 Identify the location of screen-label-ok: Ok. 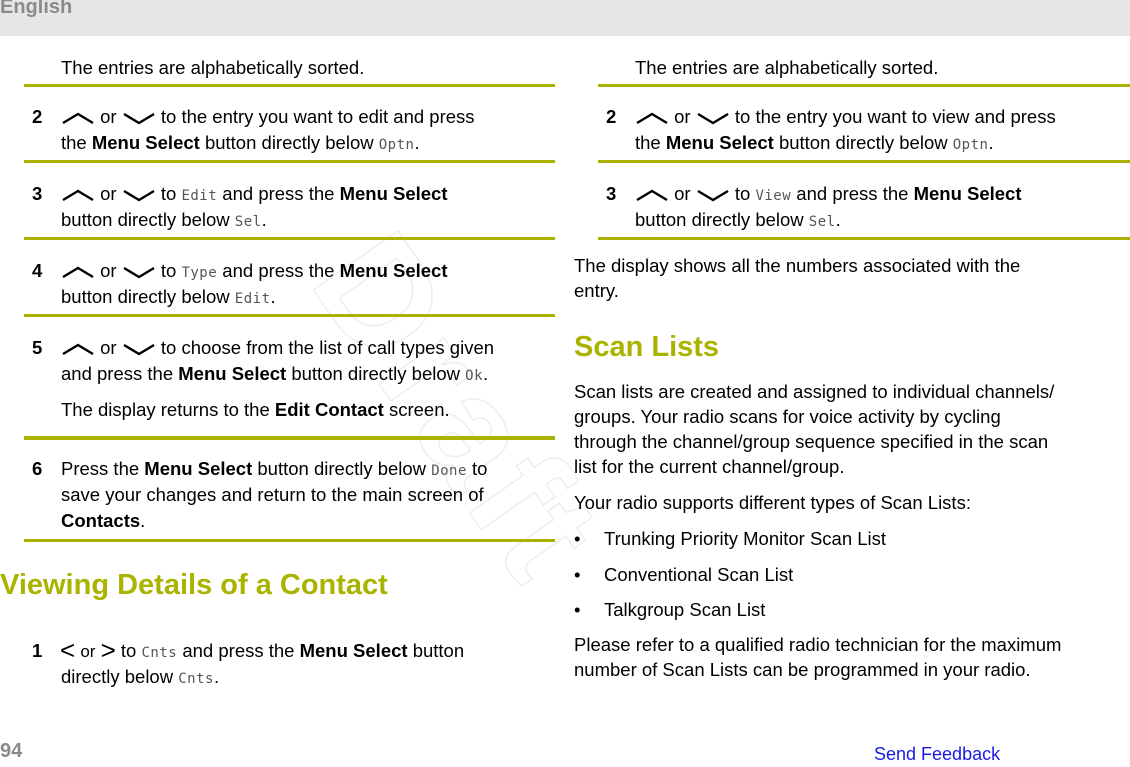
(474, 376).